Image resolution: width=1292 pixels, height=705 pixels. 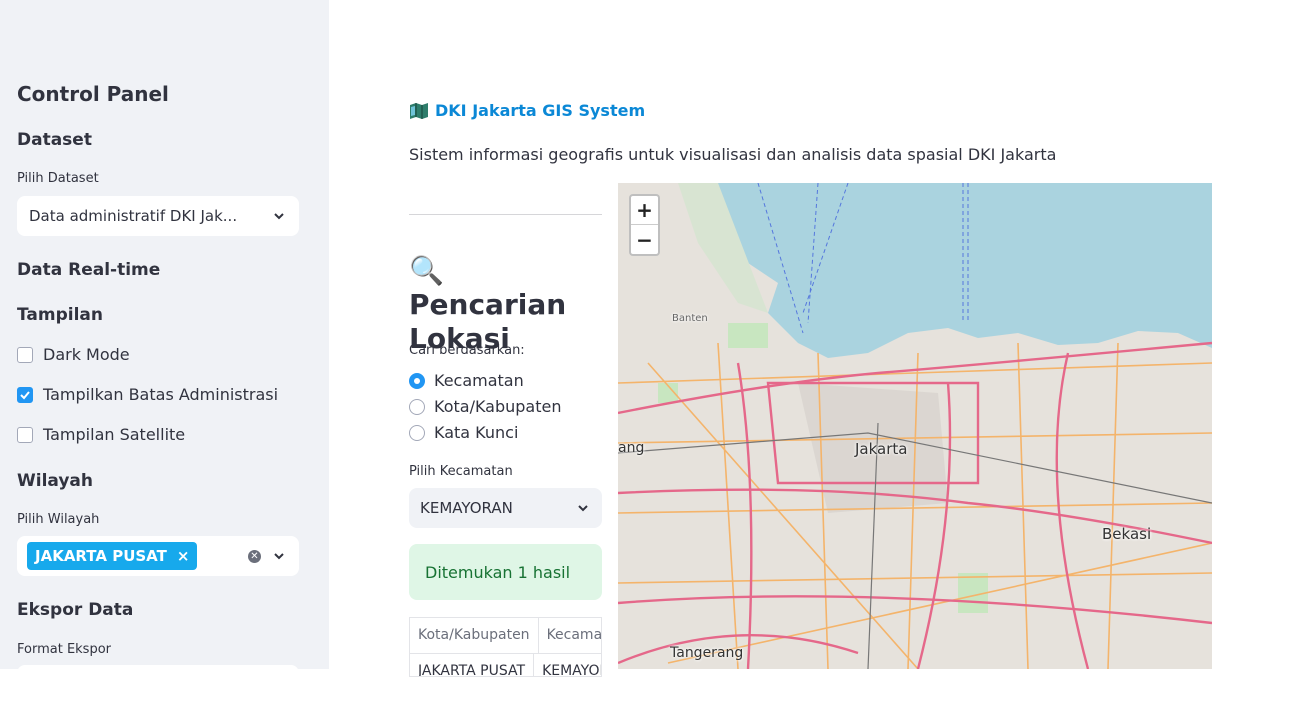 I want to click on clear-icon: ✕, so click(x=254, y=556).